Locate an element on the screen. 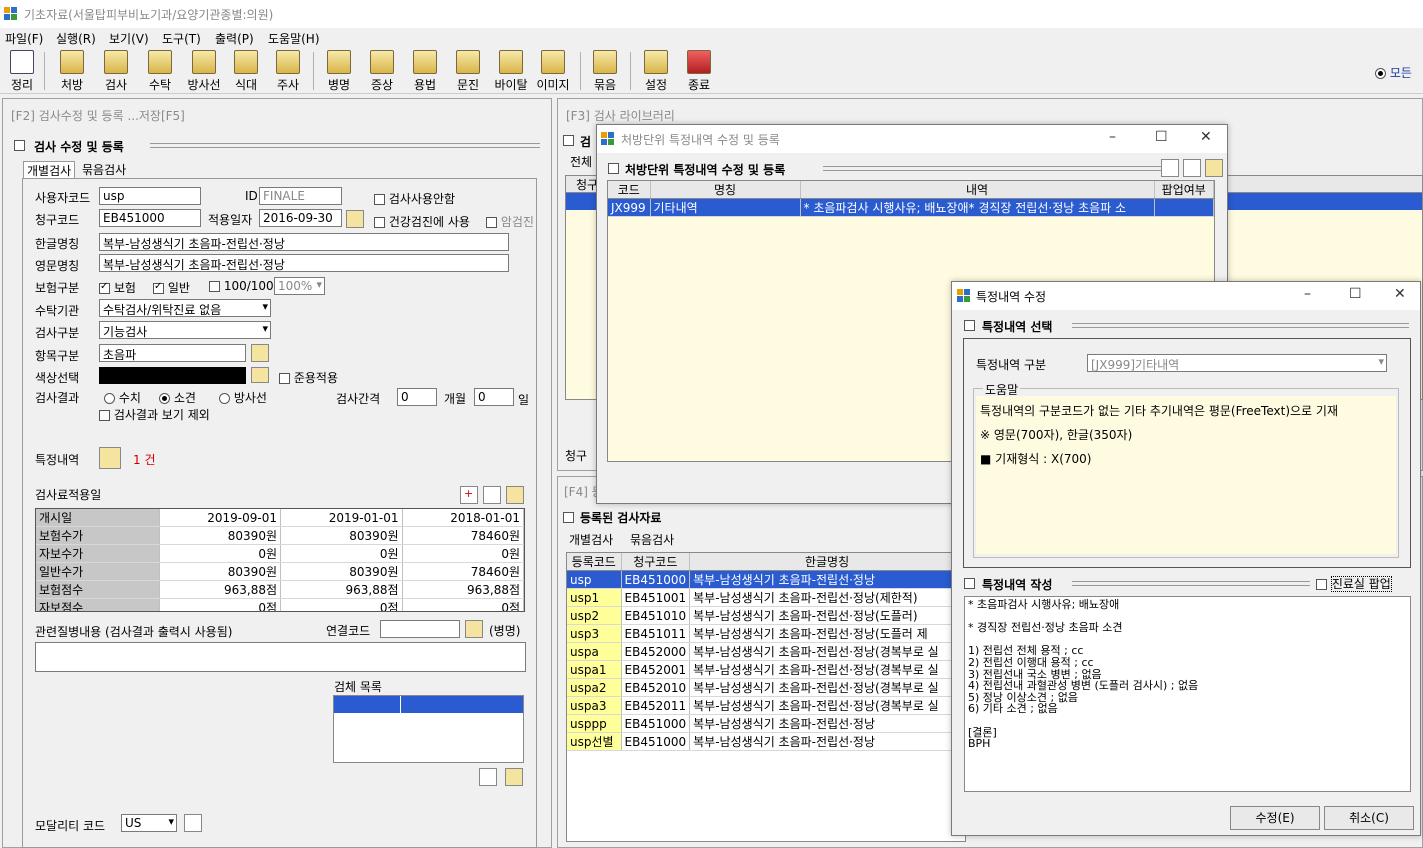 The image size is (1423, 848). type-select: [JX999]기타내역 is located at coordinates (1237, 363).